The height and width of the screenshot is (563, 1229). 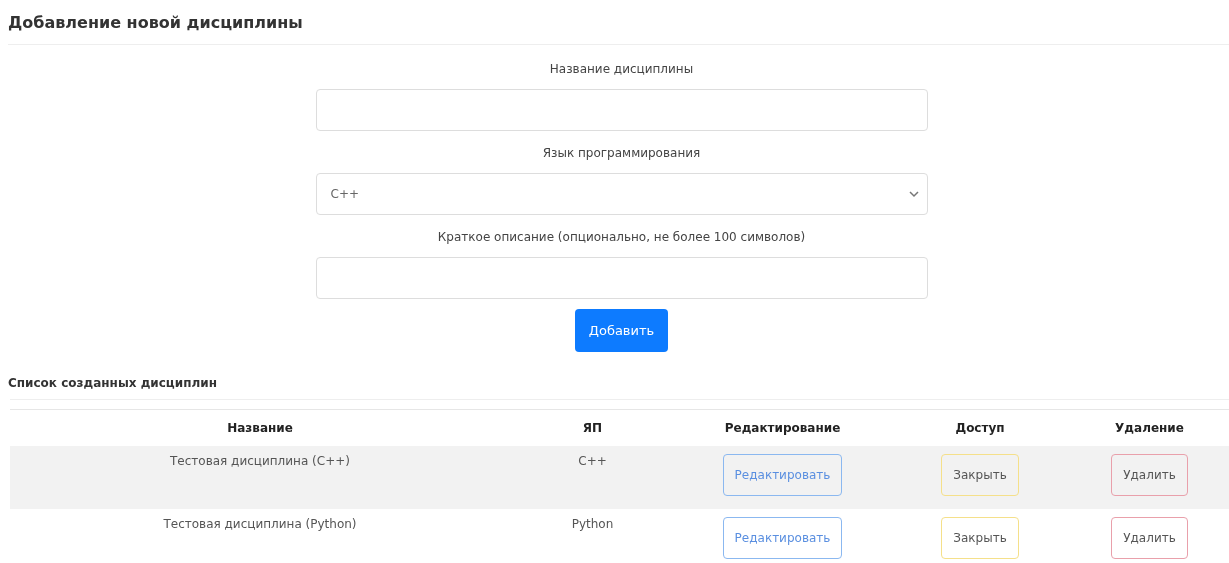 I want to click on select-field: C++, so click(x=621, y=194).